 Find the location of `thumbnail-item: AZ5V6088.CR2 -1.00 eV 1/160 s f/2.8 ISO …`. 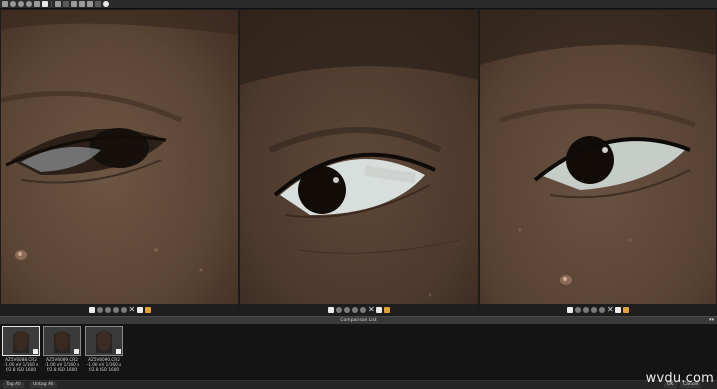

thumbnail-item: AZ5V6088.CR2 -1.00 eV 1/160 s f/2.8 ISO … is located at coordinates (21, 352).